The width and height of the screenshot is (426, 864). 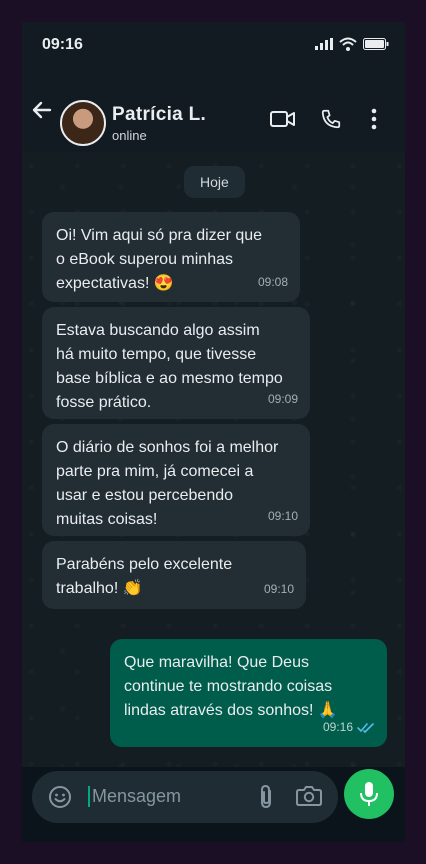 What do you see at coordinates (42, 110) in the screenshot?
I see `back-arrow-icon` at bounding box center [42, 110].